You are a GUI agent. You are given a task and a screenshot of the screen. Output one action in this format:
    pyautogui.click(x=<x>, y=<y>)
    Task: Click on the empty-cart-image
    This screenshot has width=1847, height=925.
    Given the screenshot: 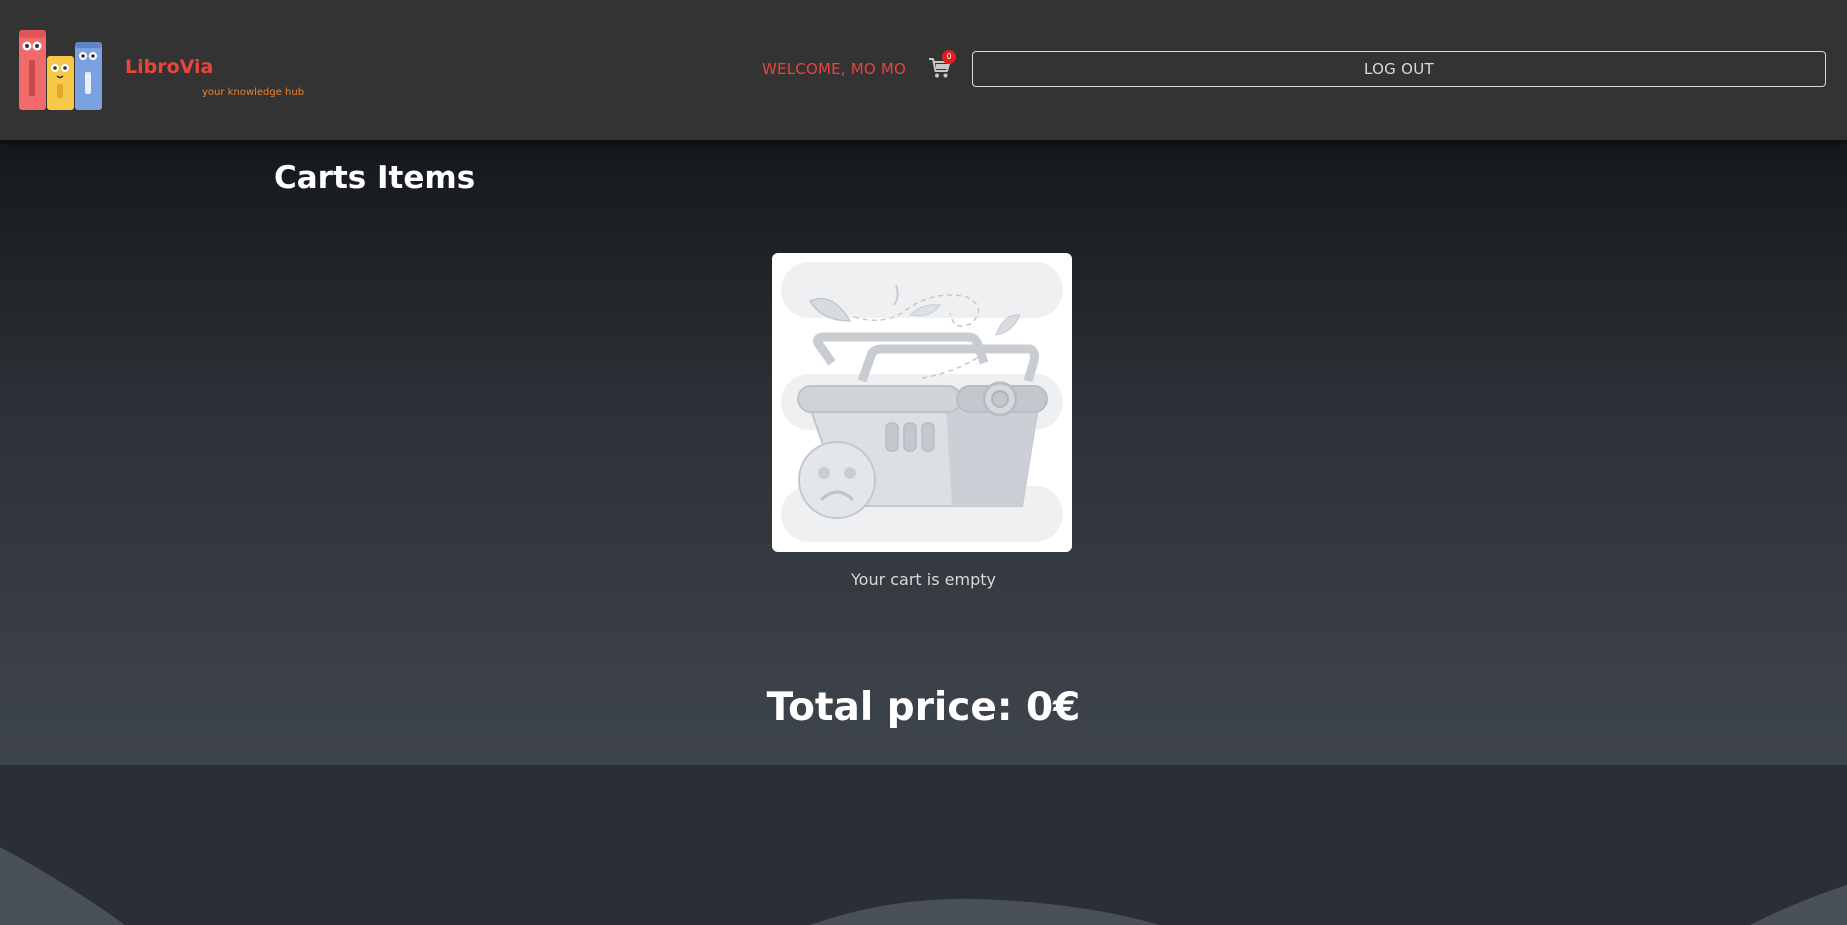 What is the action you would take?
    pyautogui.click(x=922, y=402)
    